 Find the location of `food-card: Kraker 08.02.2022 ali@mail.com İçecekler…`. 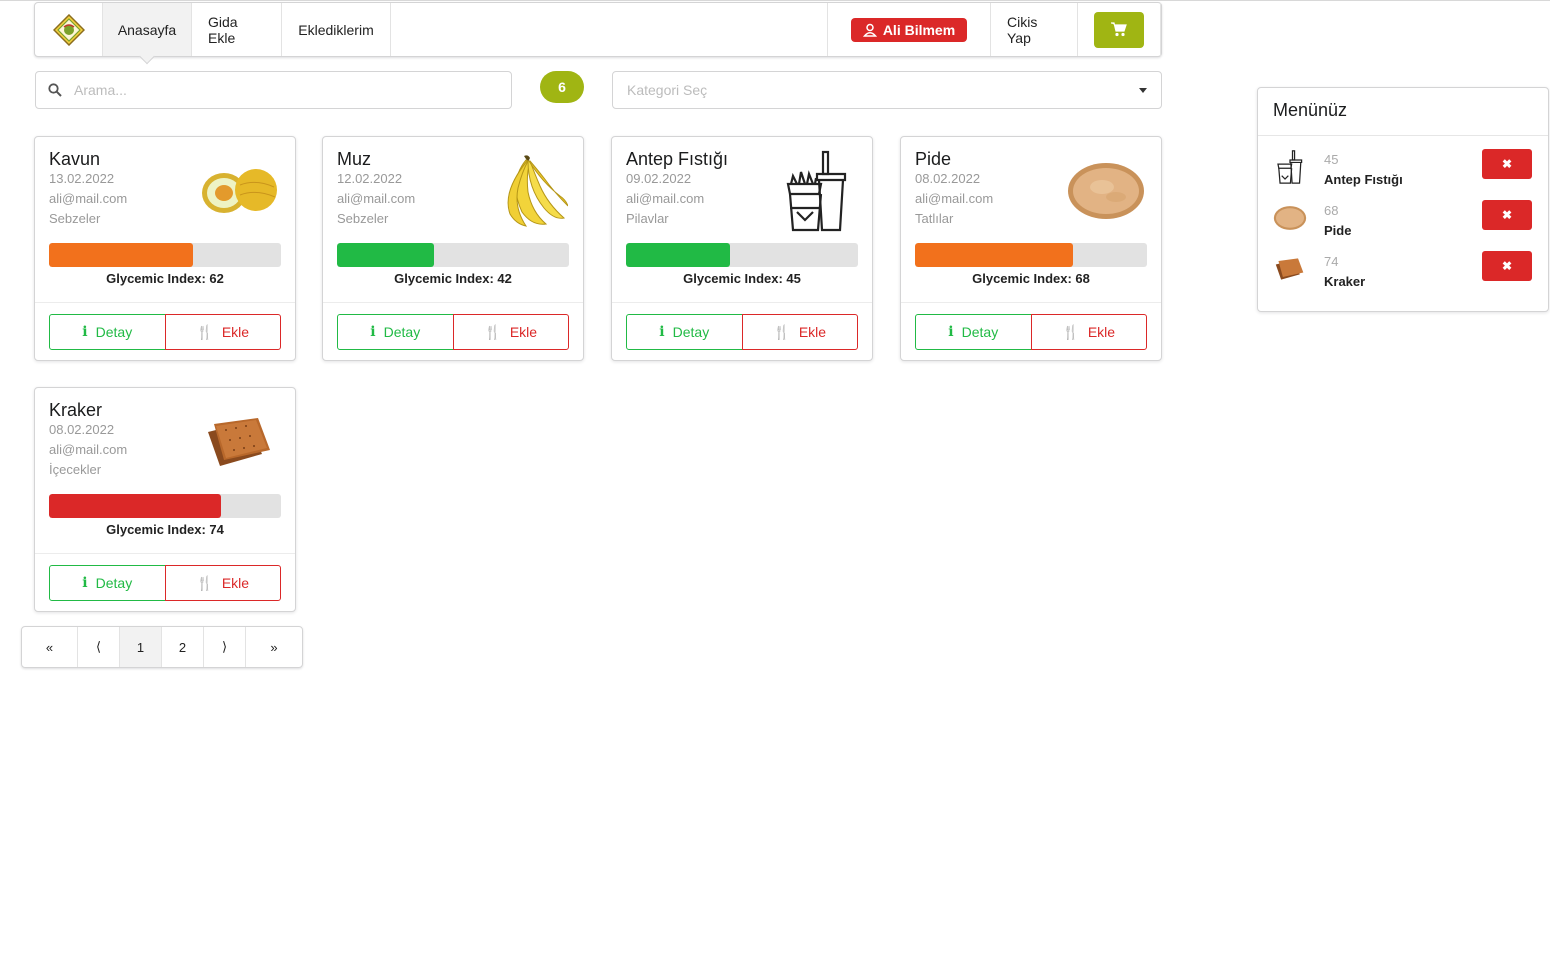

food-card: Kraker 08.02.2022 ali@mail.com İçecekler… is located at coordinates (165, 499).